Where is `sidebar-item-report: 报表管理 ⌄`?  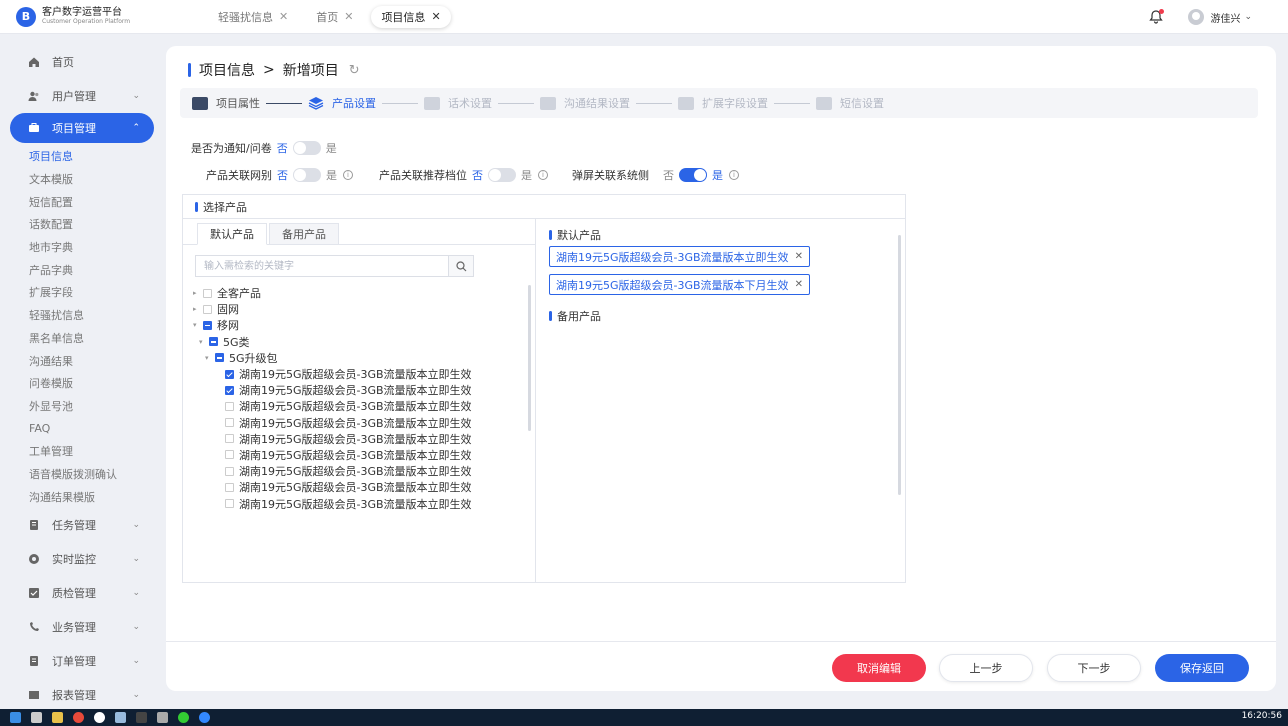 sidebar-item-report: 报表管理 ⌄ is located at coordinates (83, 693).